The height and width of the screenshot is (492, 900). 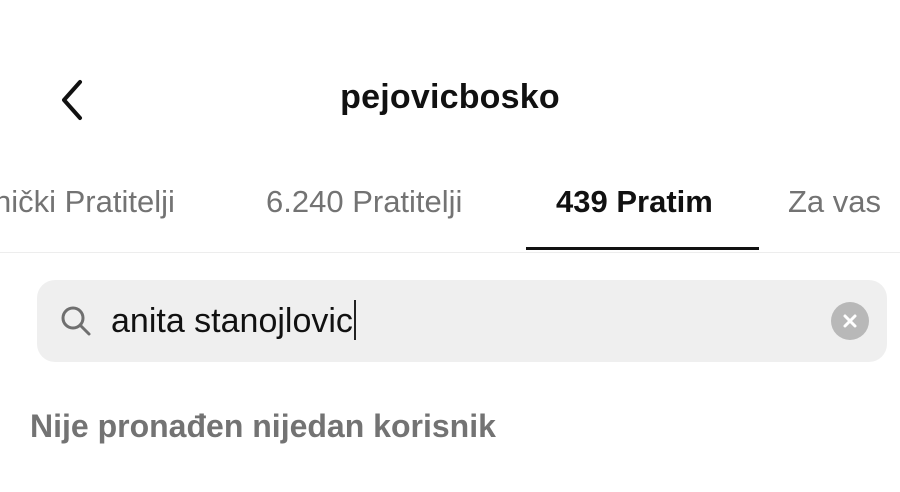 I want to click on text-cursor, so click(x=354, y=320).